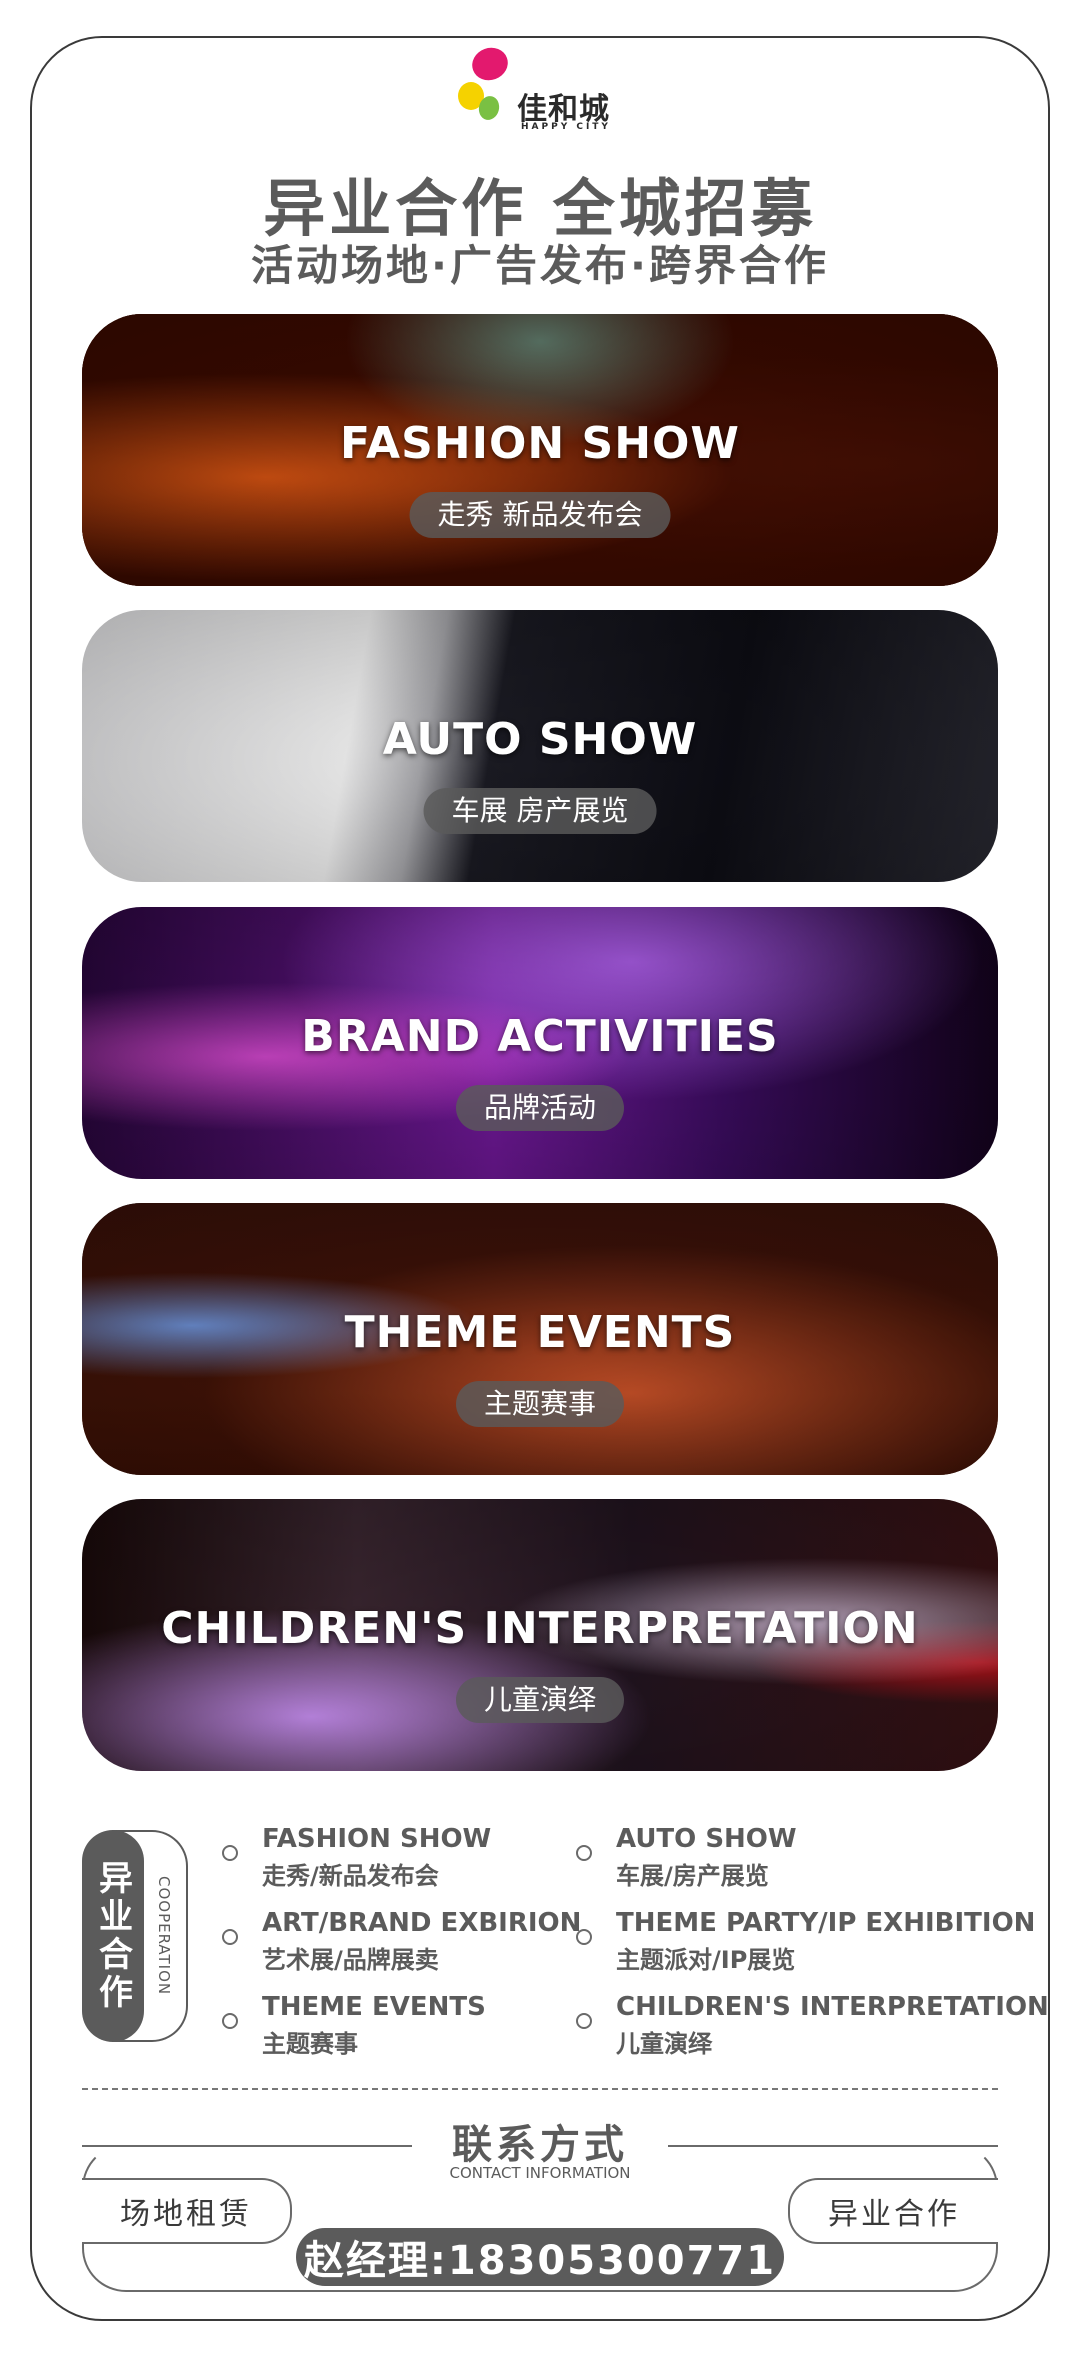 This screenshot has height=2357, width=1080. What do you see at coordinates (692, 1876) in the screenshot?
I see `cooperation-item-zh: 车展/房产展览` at bounding box center [692, 1876].